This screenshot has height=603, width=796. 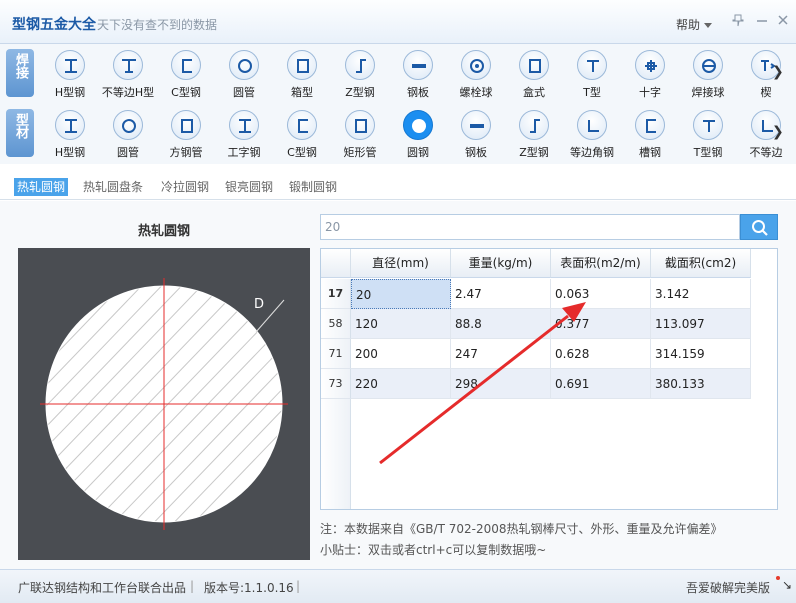 I want to click on steel-plate-icon, so click(x=418, y=65).